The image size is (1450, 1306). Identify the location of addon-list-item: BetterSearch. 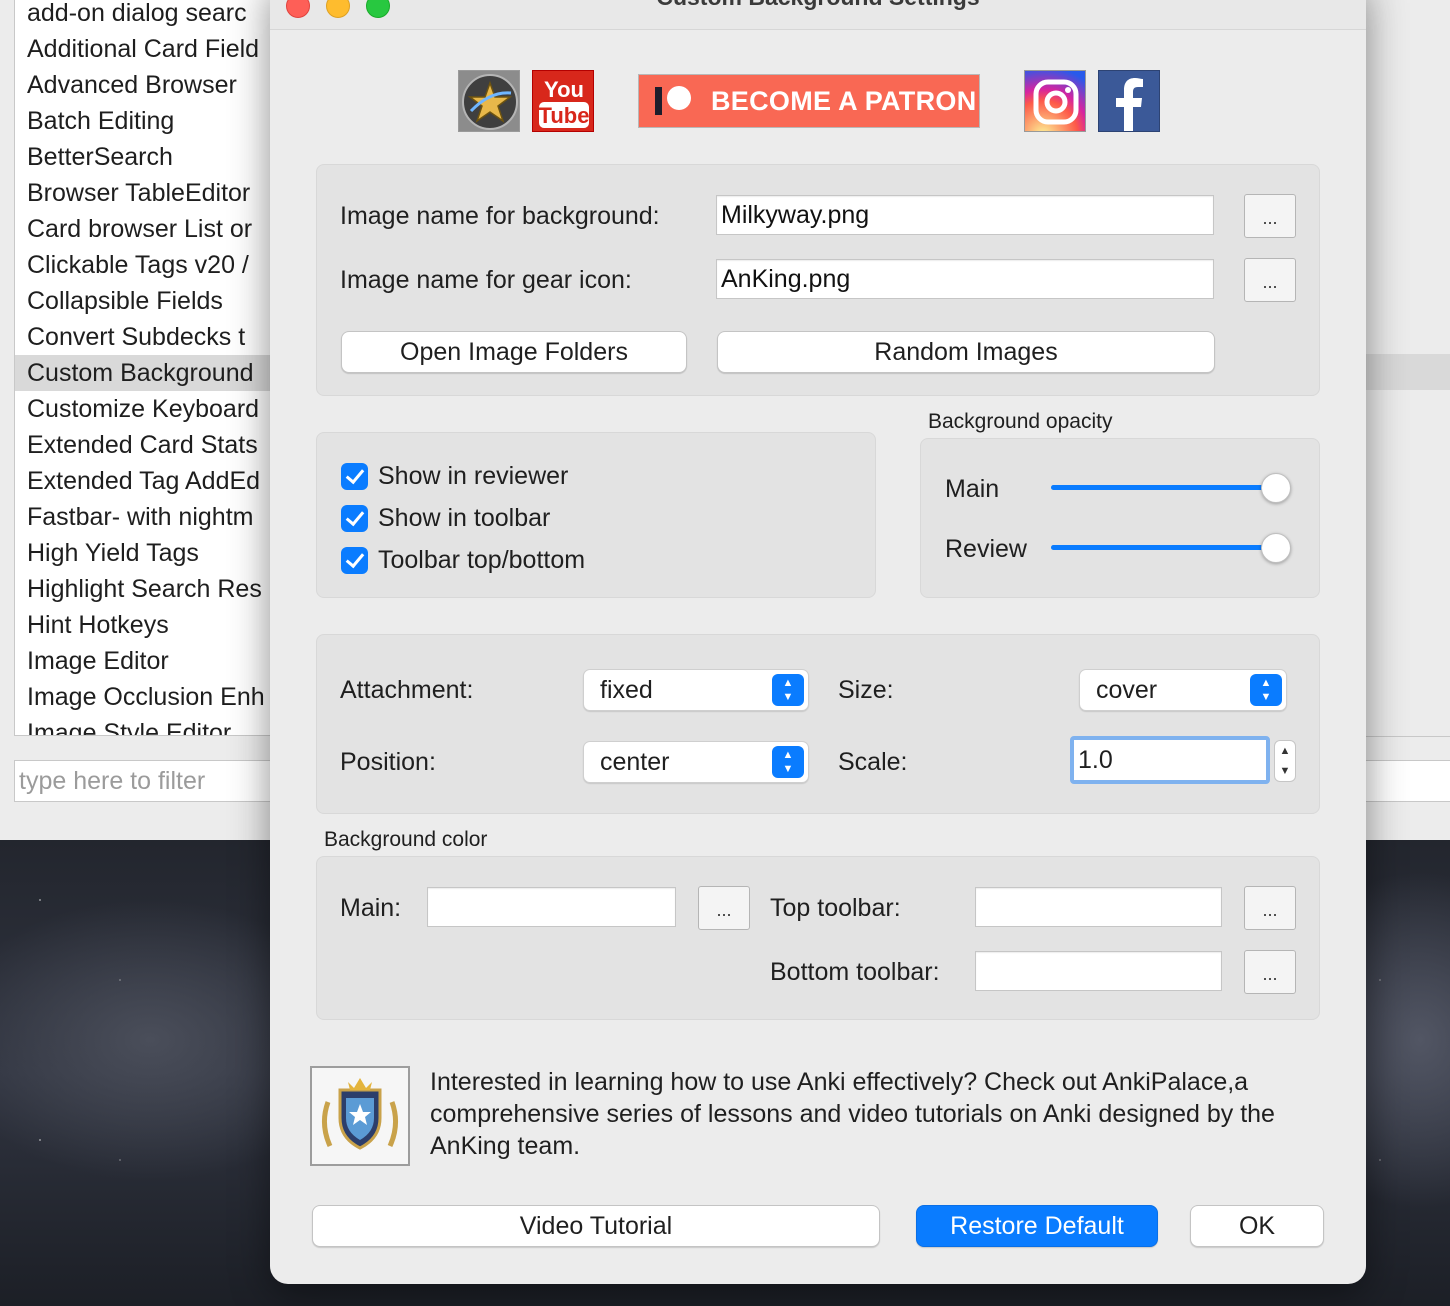
(164, 157).